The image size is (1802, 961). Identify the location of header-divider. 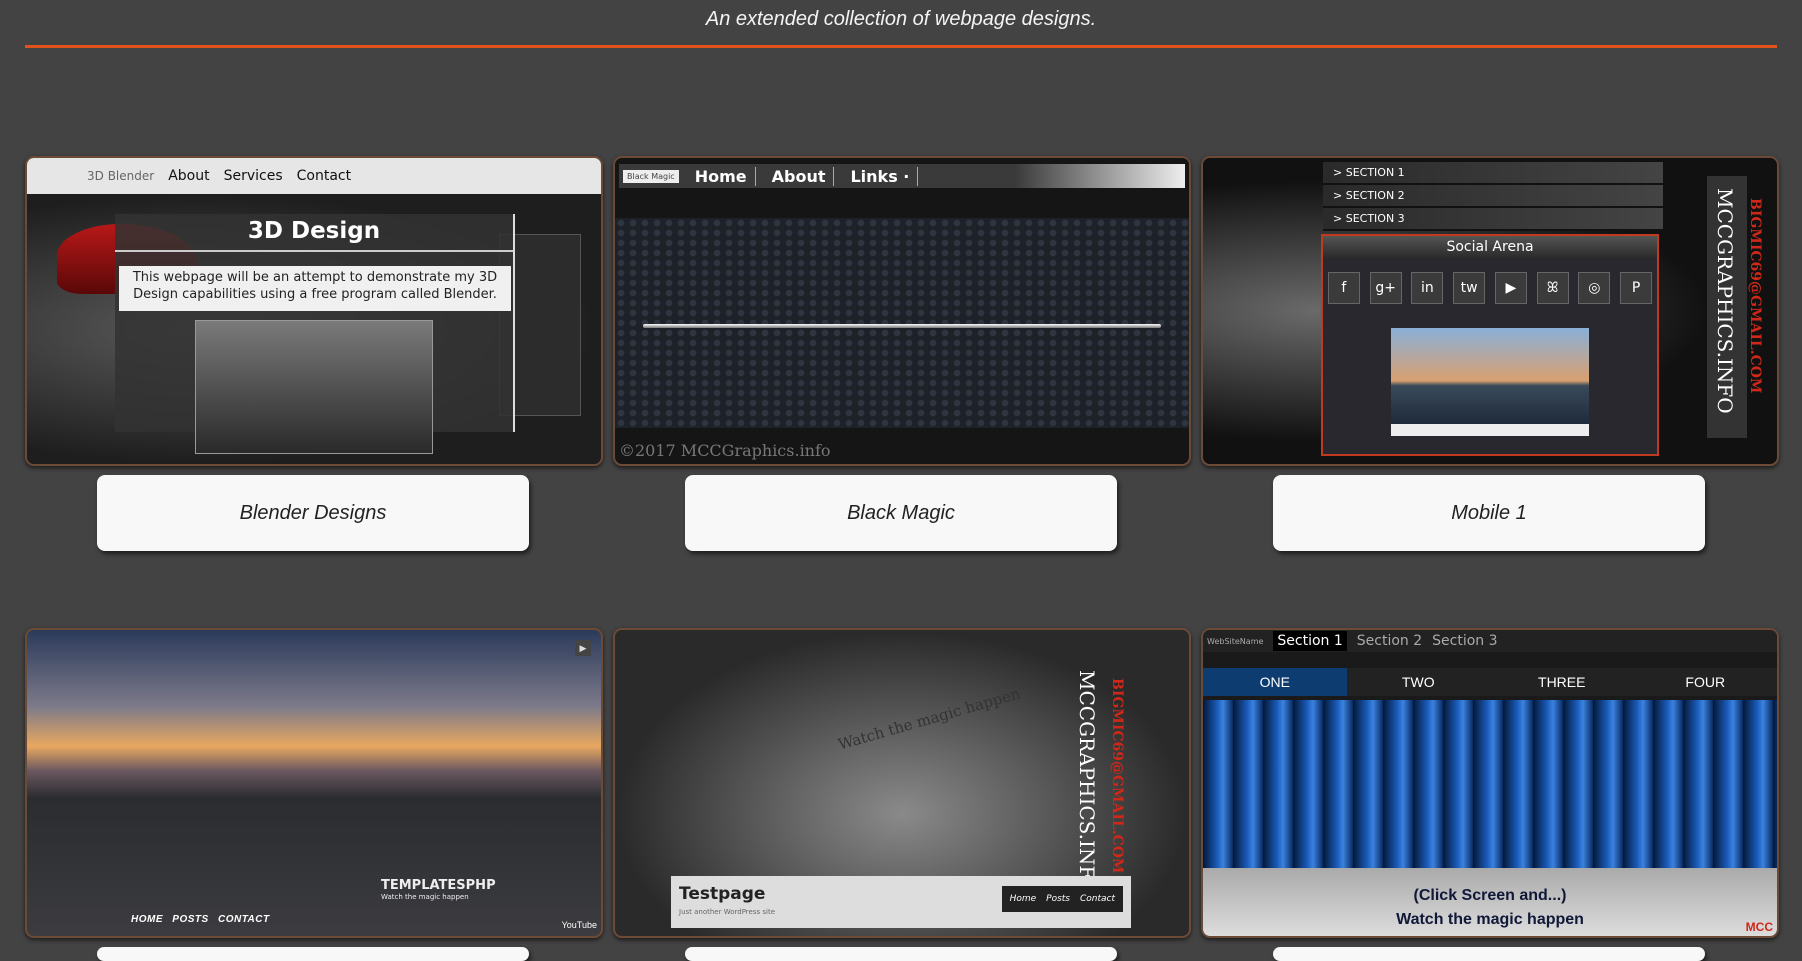
(901, 46).